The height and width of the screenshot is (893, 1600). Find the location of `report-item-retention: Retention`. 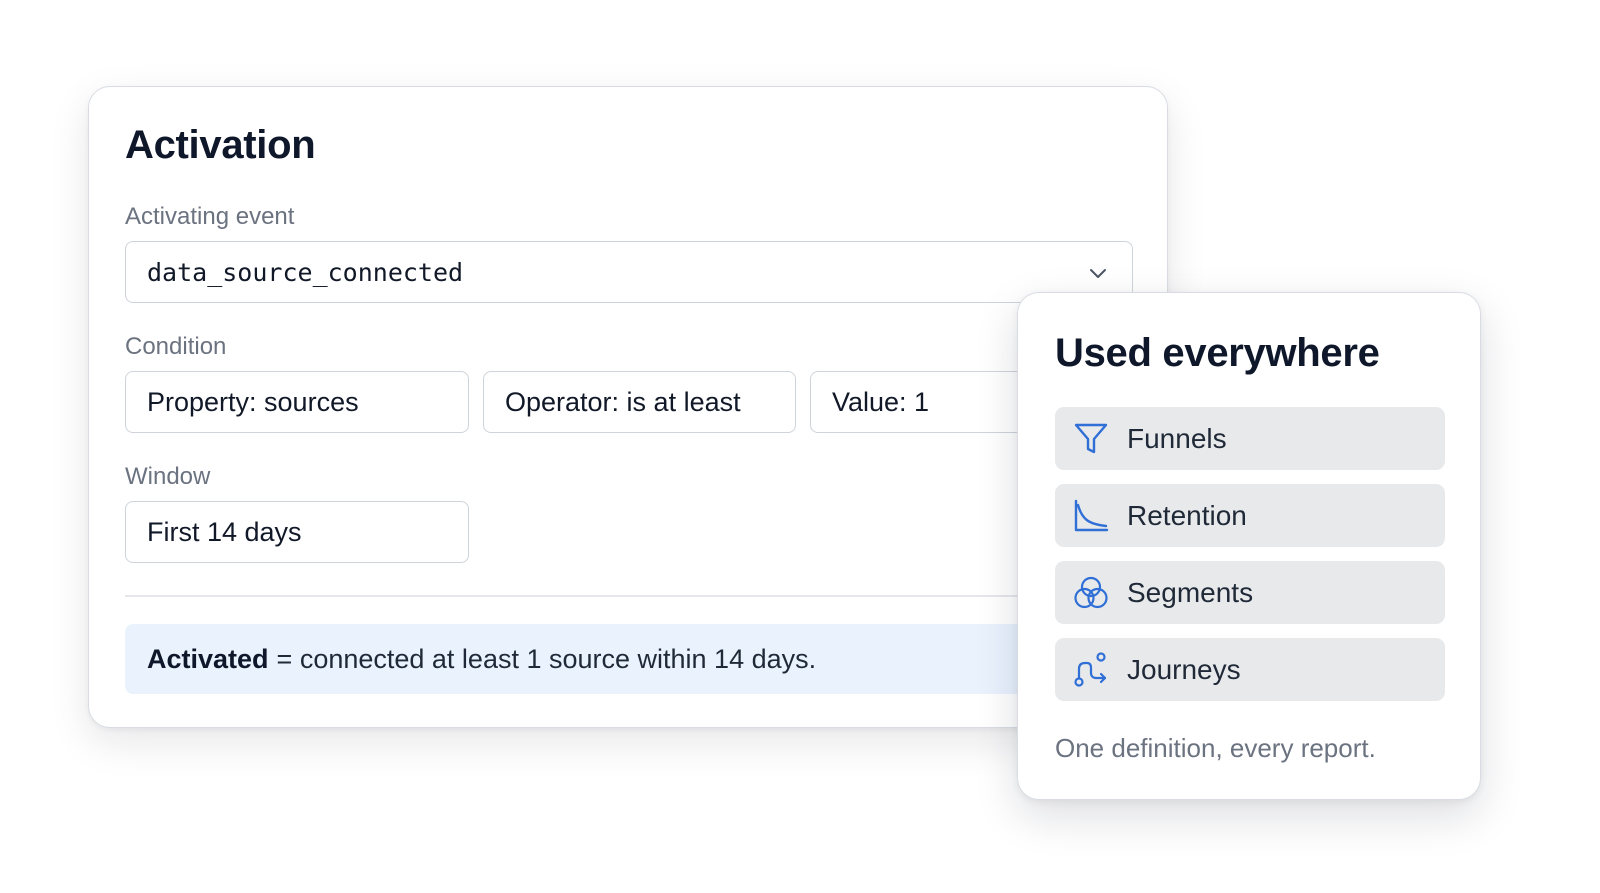

report-item-retention: Retention is located at coordinates (1250, 515).